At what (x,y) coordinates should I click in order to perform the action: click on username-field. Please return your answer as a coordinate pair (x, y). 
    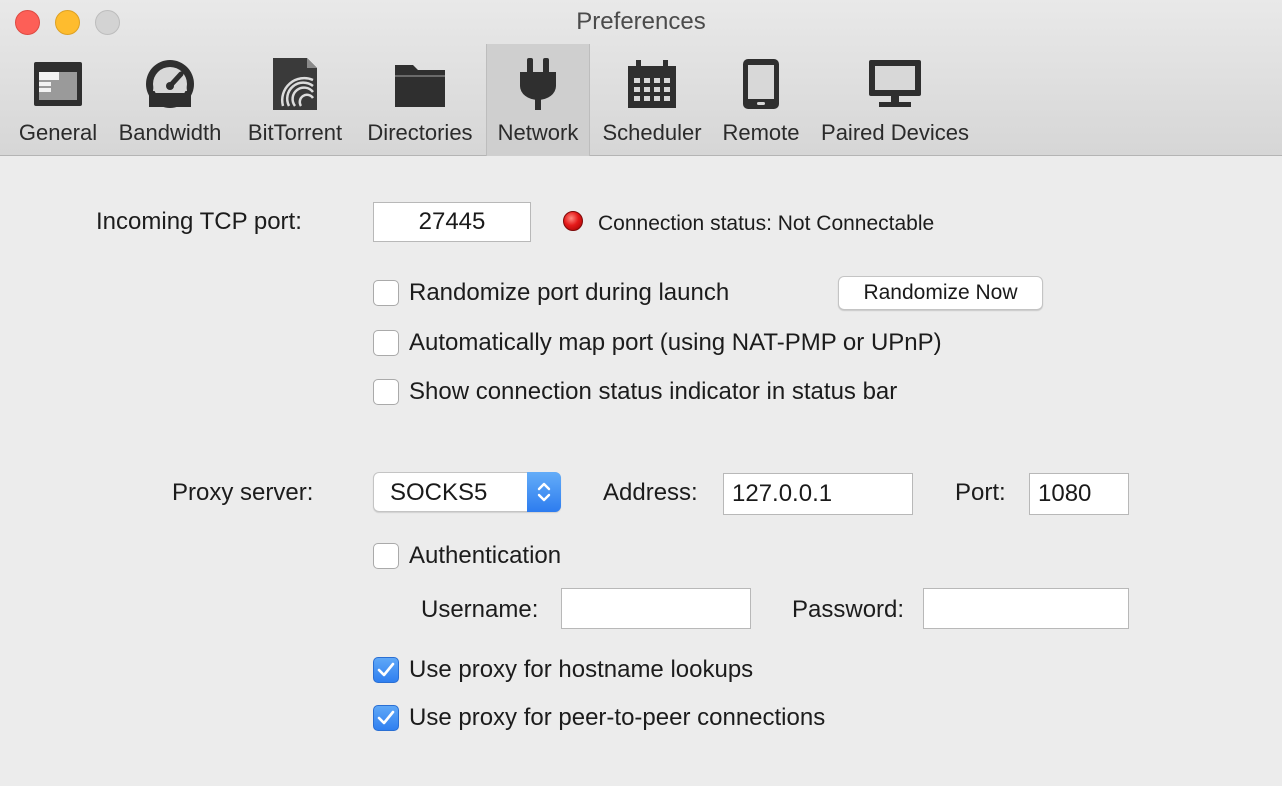
    Looking at the image, I should click on (656, 608).